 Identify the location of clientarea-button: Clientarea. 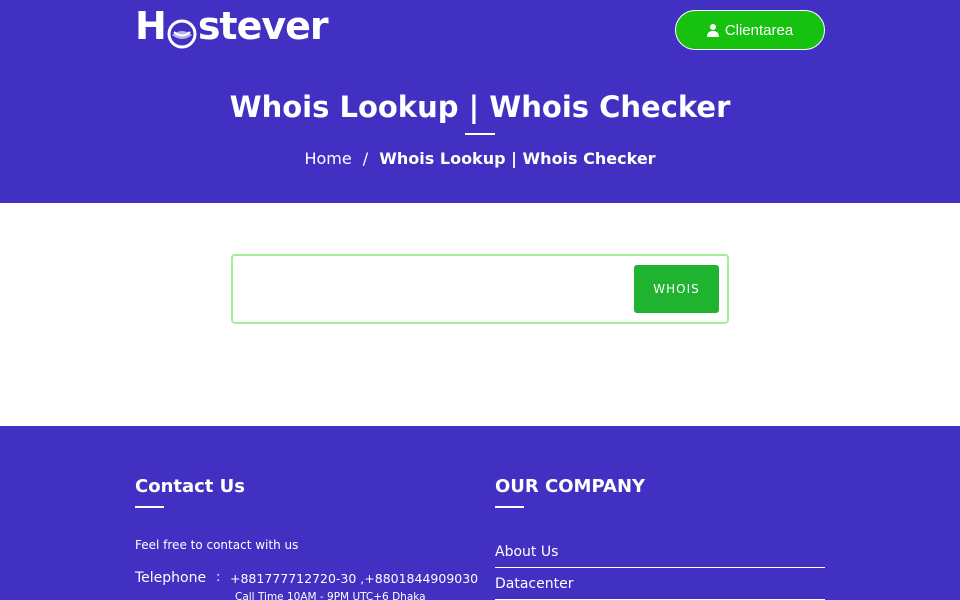
(750, 30).